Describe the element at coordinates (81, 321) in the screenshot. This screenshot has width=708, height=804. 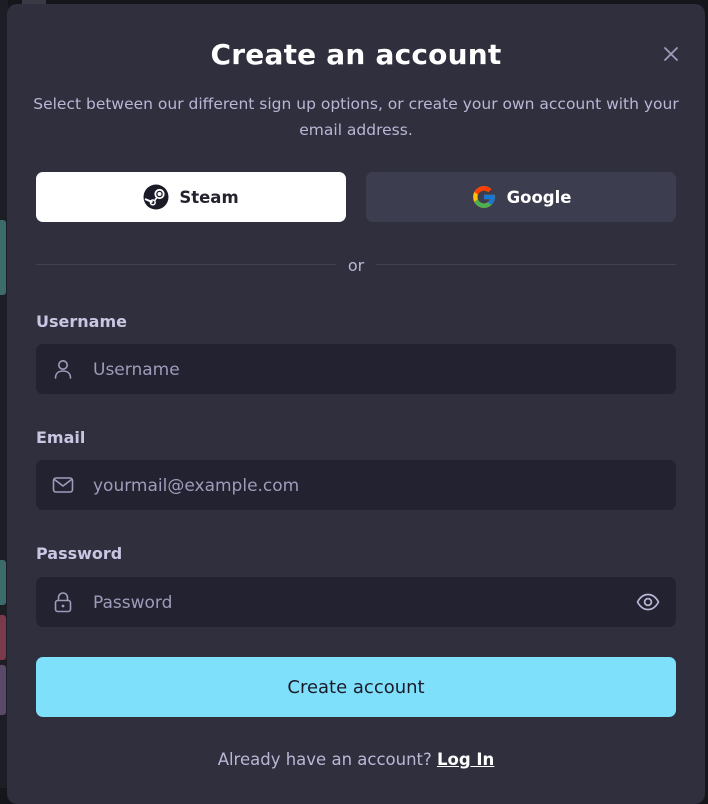
I see `username-label: Username` at that location.